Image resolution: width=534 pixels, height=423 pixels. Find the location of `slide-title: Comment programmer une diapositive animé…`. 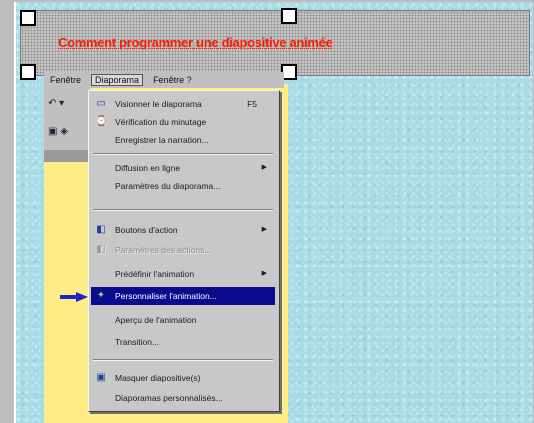

slide-title: Comment programmer une diapositive animé… is located at coordinates (283, 42).